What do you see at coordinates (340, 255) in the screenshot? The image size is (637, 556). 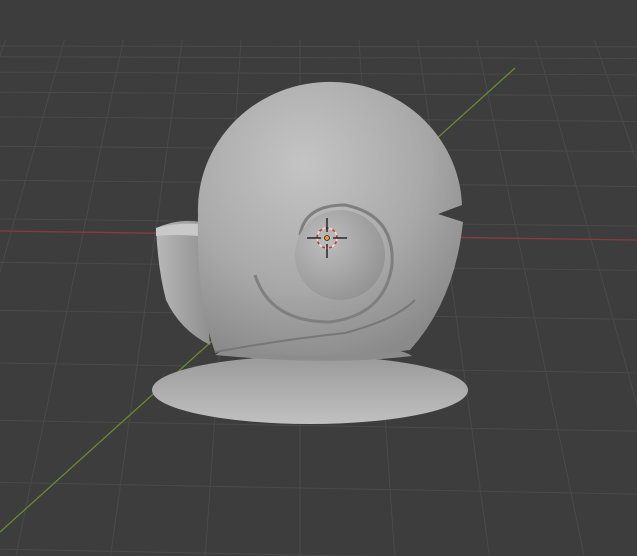 I see `shell-whorl` at bounding box center [340, 255].